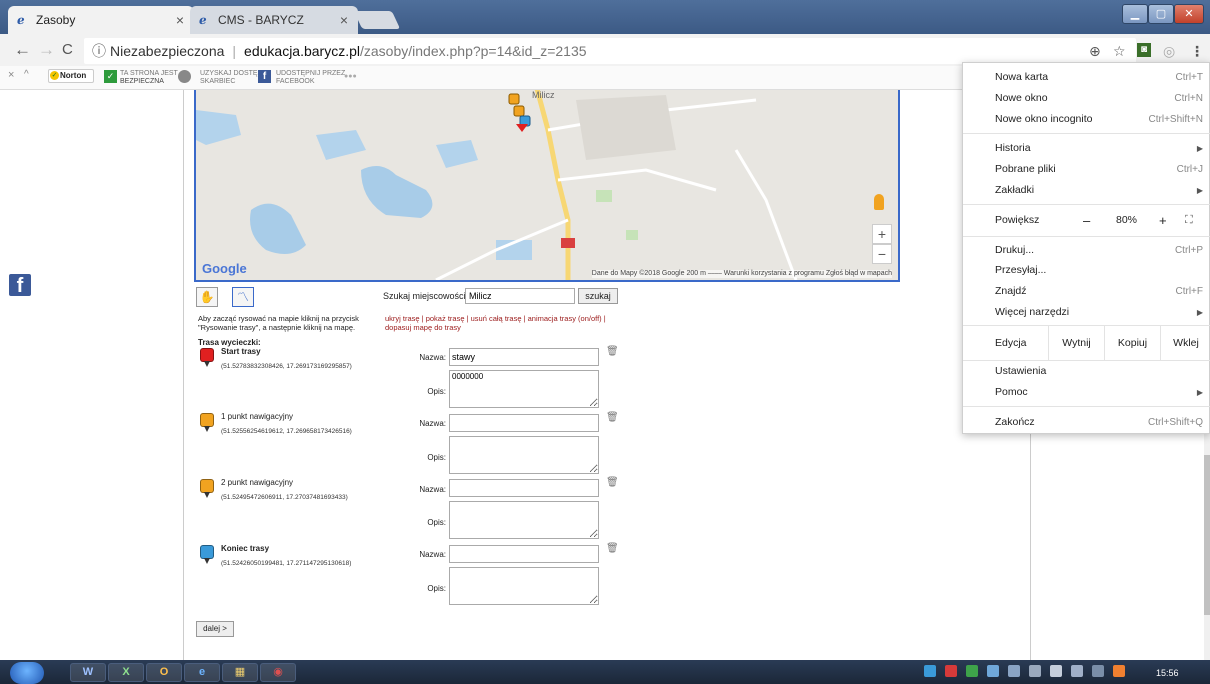  Describe the element at coordinates (1086, 77) in the screenshot. I see `menu-new-tab: Nowa karta Ctrl+T` at that location.